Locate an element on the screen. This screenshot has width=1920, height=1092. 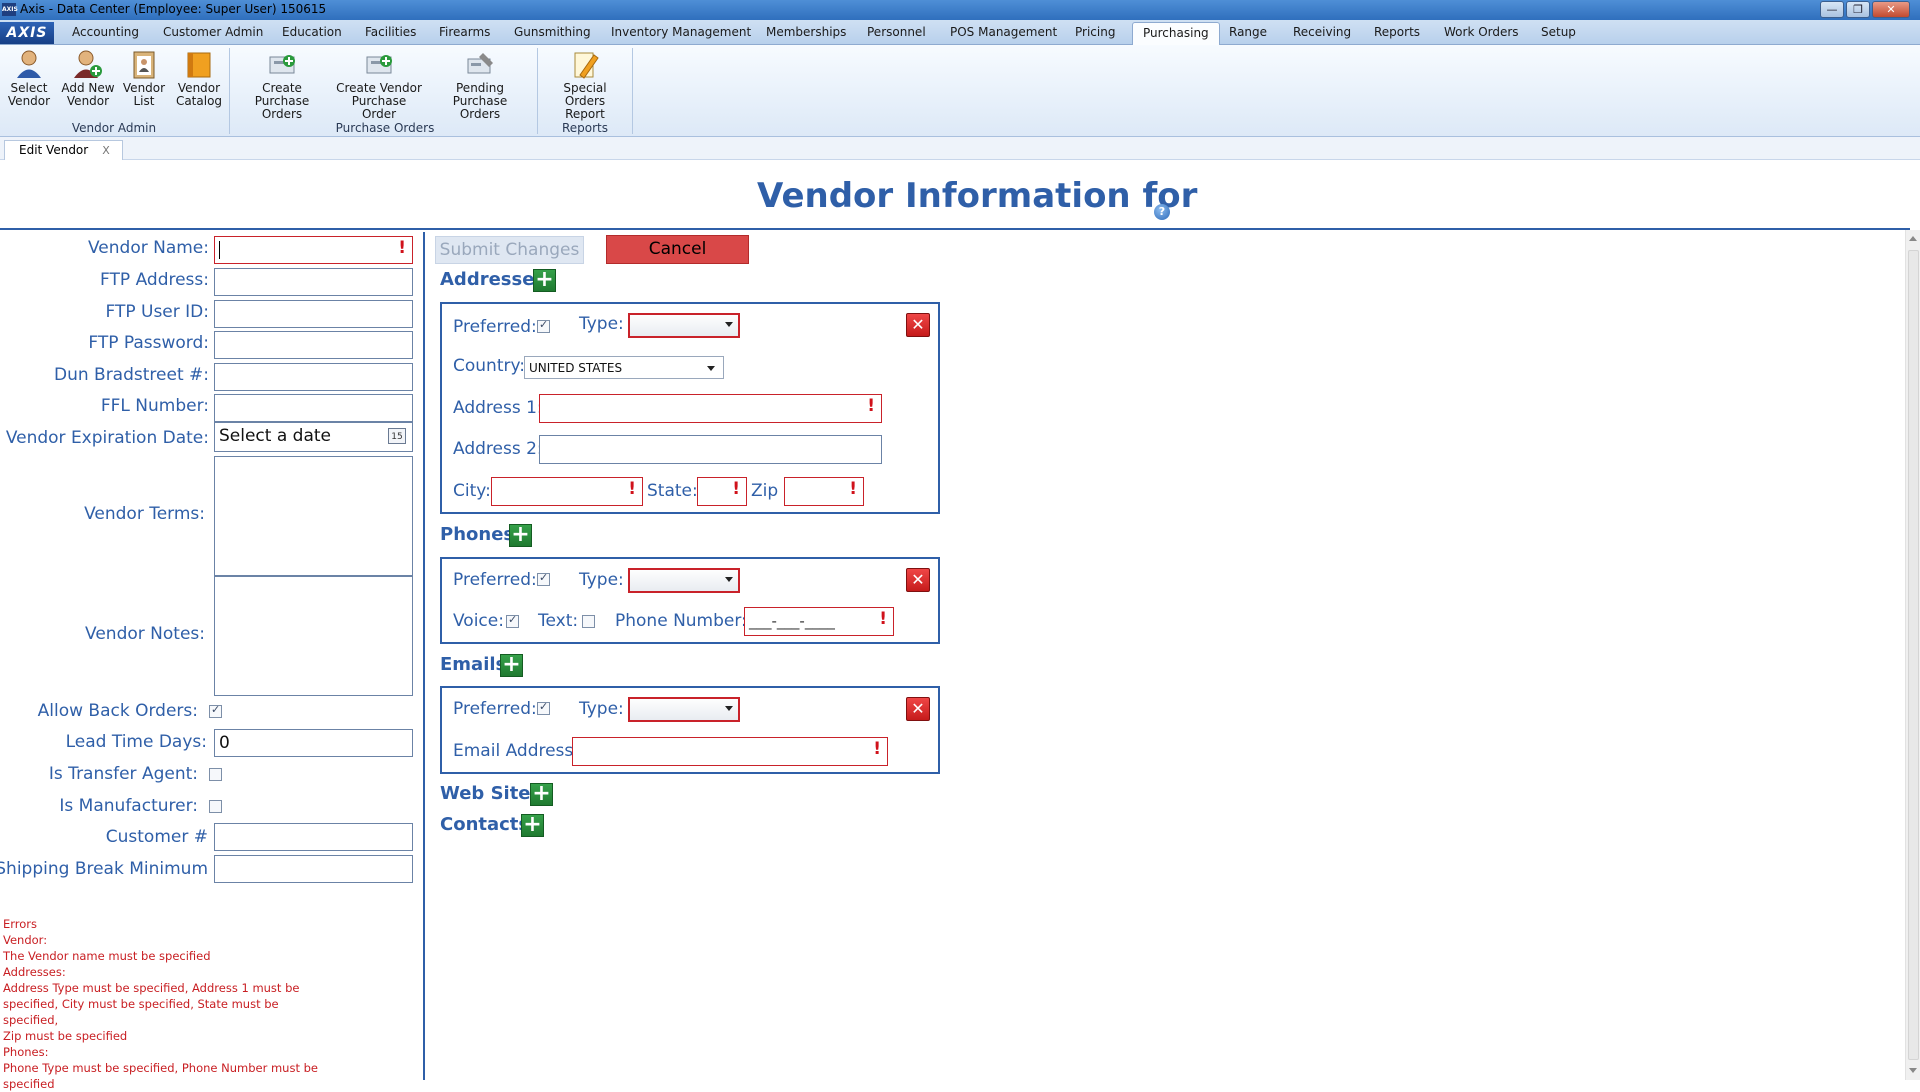
ffl-number-label: FFL Number: is located at coordinates (154, 406).